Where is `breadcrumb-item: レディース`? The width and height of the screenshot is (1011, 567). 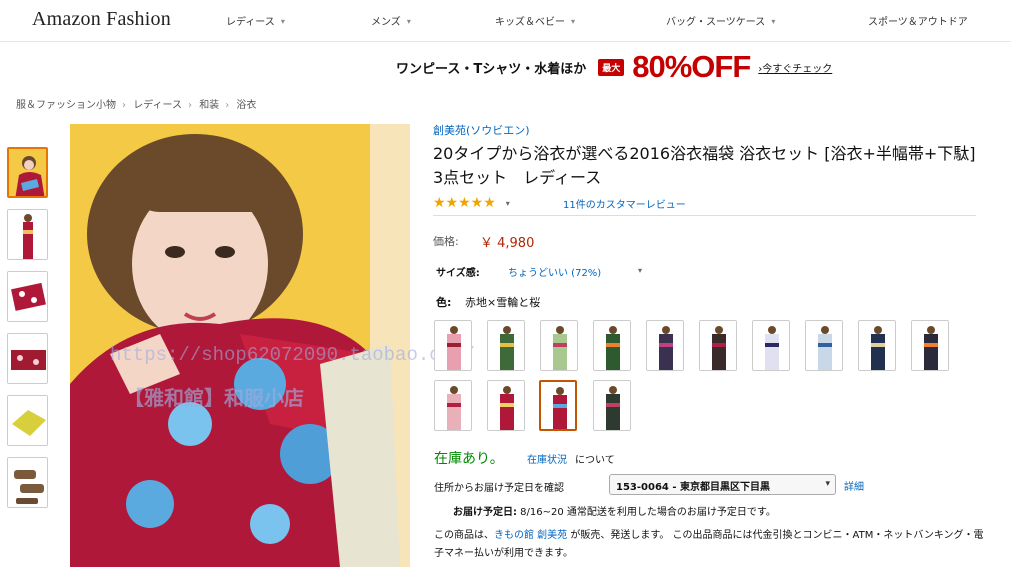 breadcrumb-item: レディース is located at coordinates (157, 105).